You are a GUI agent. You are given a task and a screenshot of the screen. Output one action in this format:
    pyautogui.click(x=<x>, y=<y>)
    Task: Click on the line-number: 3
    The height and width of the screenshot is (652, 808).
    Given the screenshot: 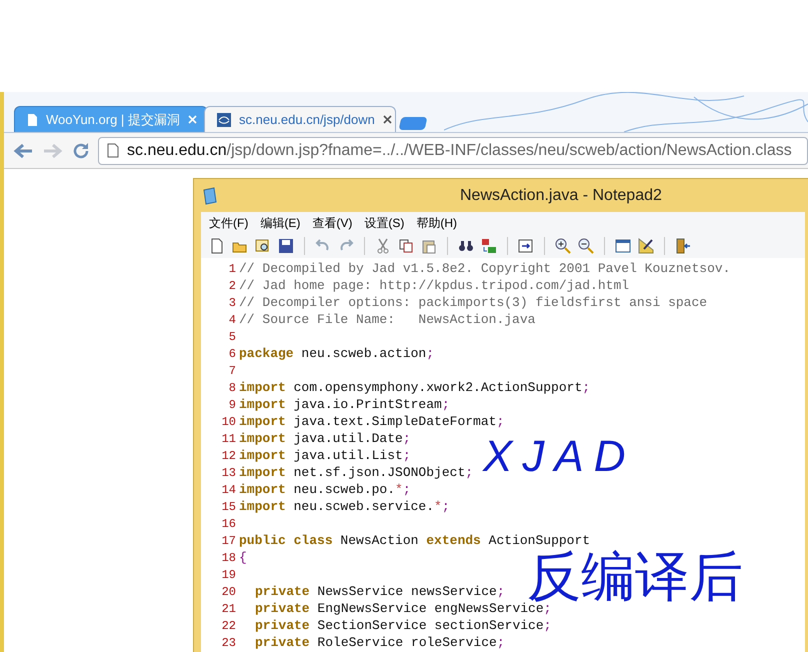 What is the action you would take?
    pyautogui.click(x=232, y=303)
    